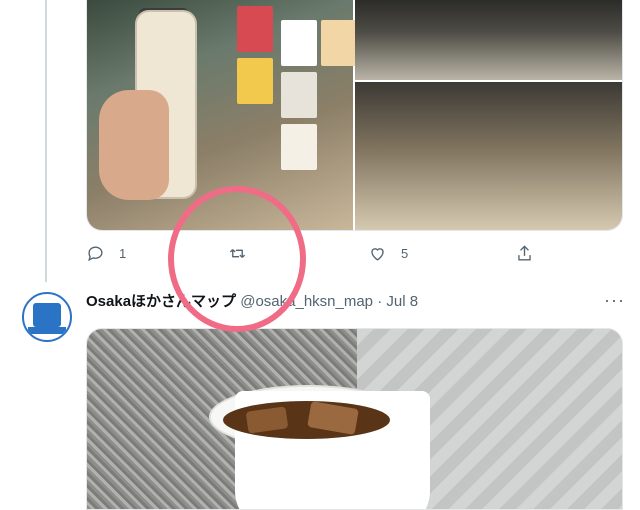 The width and height of the screenshot is (640, 510). Describe the element at coordinates (377, 254) in the screenshot. I see `heart-icon` at that location.